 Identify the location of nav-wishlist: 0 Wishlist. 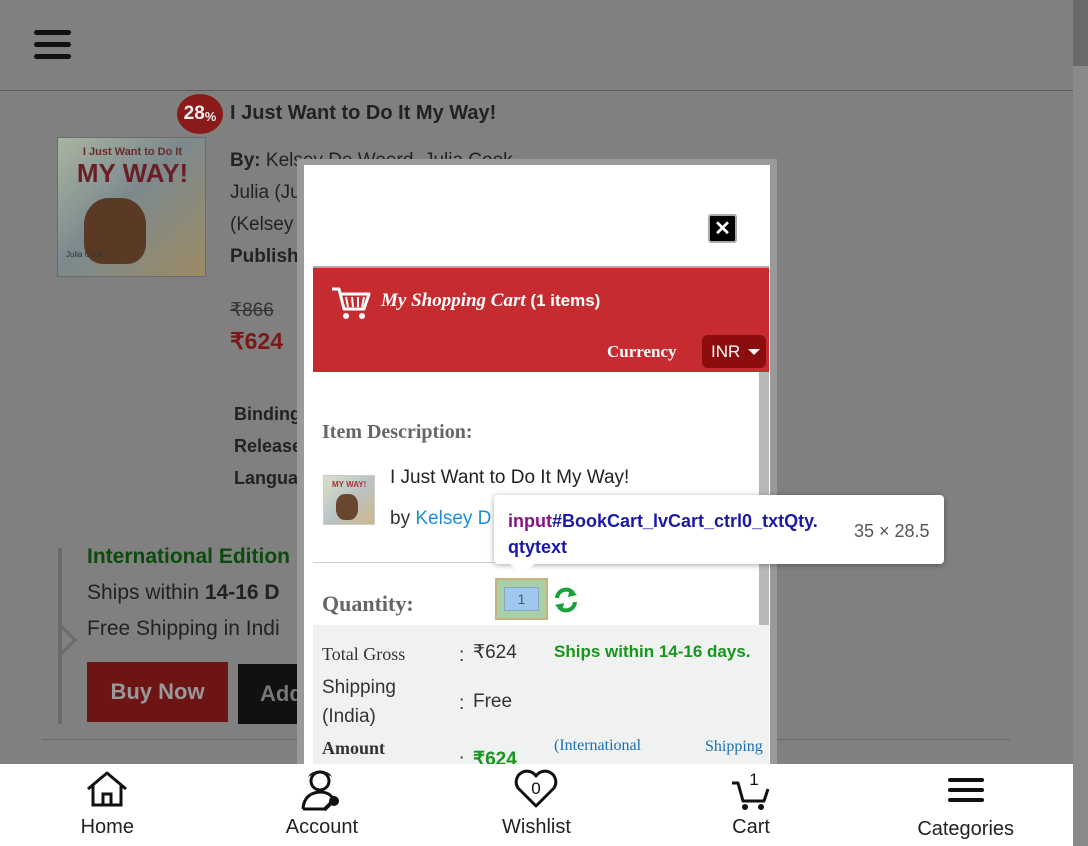
(536, 805).